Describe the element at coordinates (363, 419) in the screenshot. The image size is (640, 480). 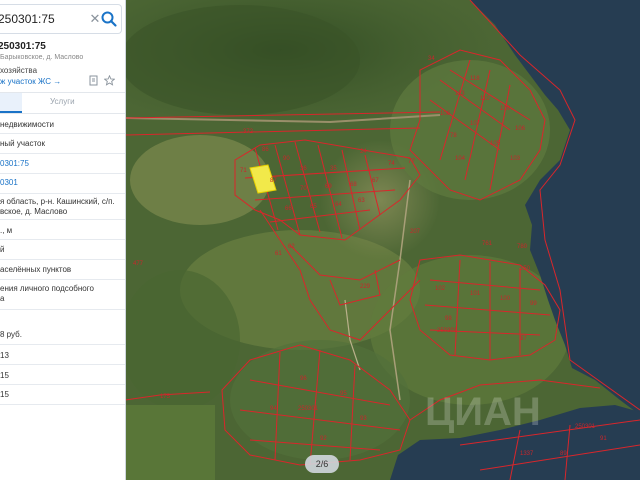
I see `map-label: 93` at that location.